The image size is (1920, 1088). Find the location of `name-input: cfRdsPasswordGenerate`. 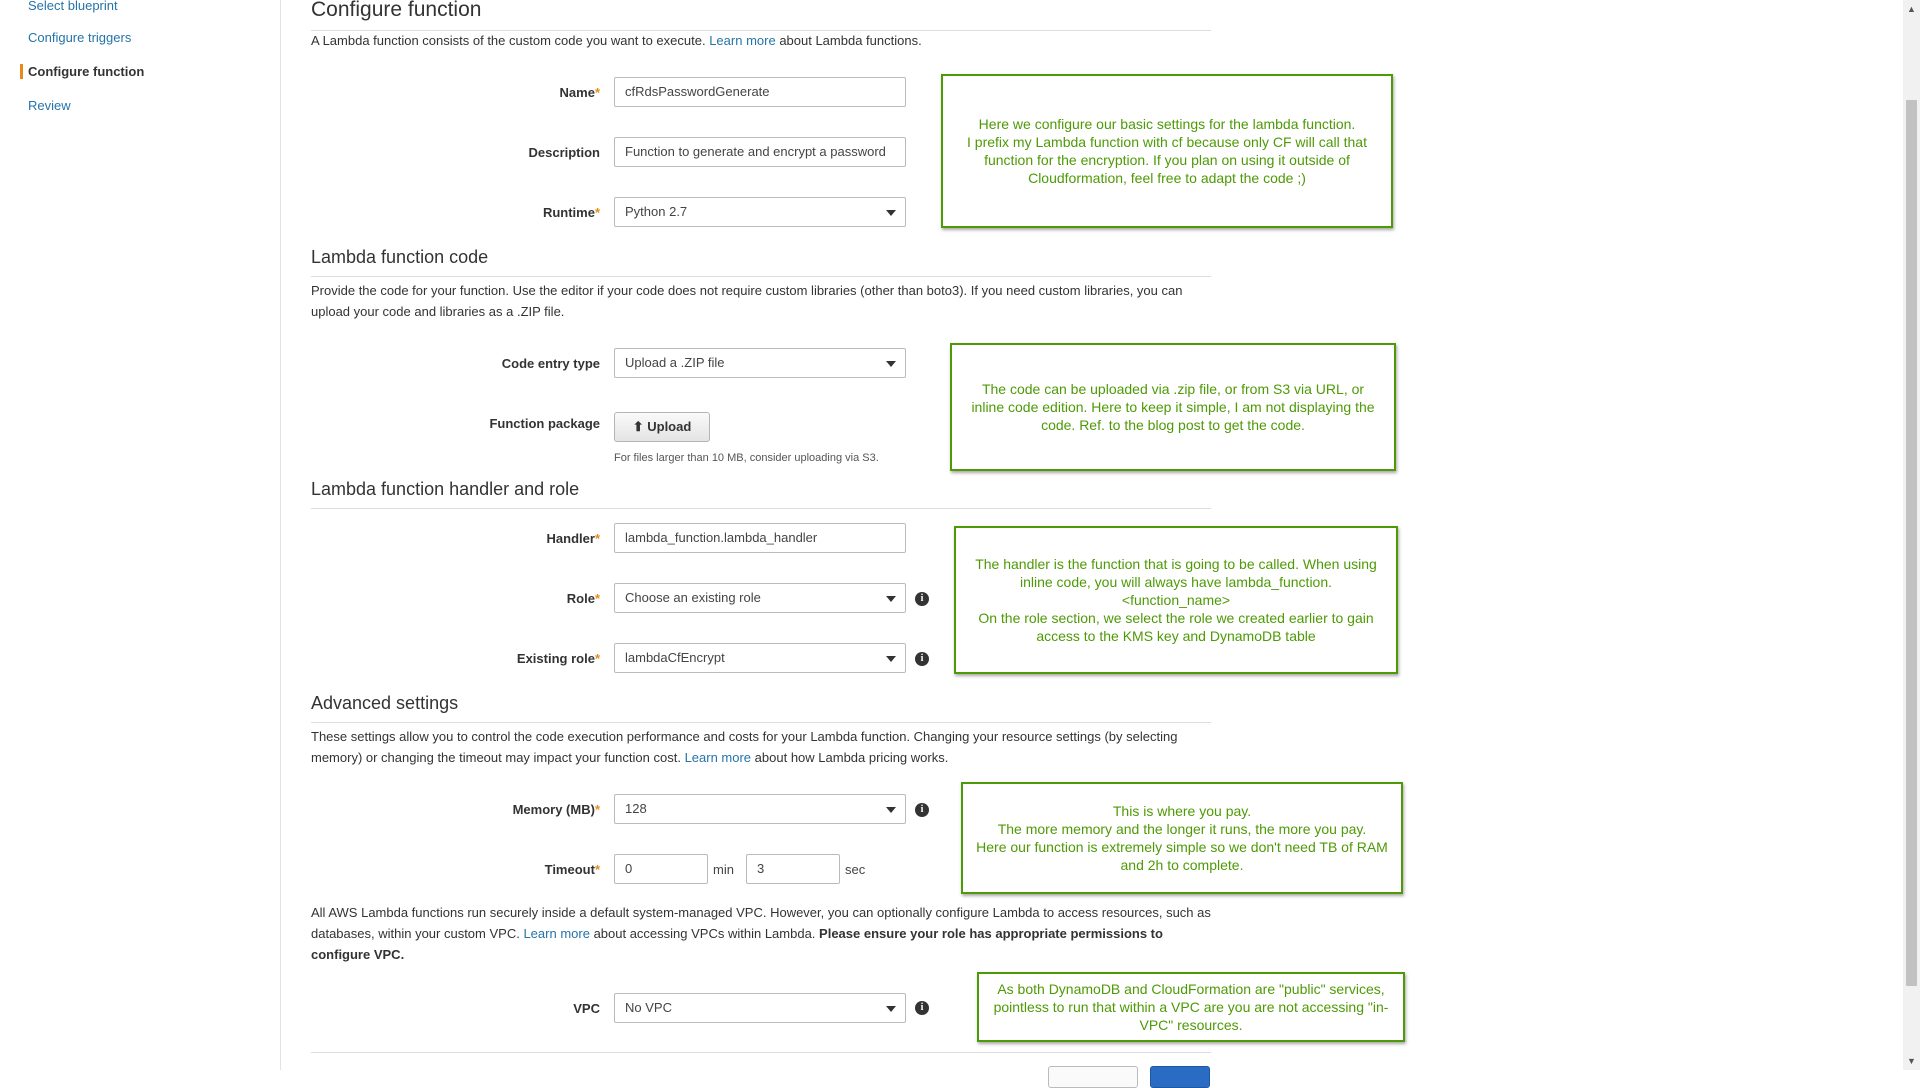

name-input: cfRdsPasswordGenerate is located at coordinates (760, 92).